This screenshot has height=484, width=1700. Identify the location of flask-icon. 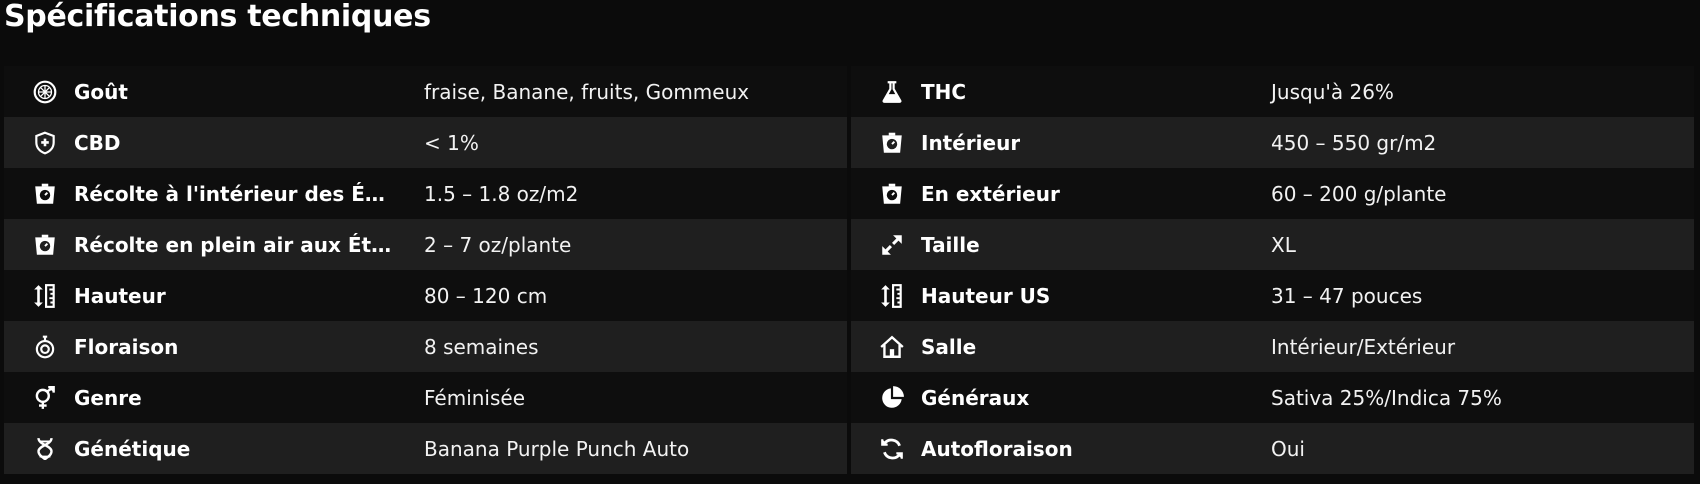
(892, 92).